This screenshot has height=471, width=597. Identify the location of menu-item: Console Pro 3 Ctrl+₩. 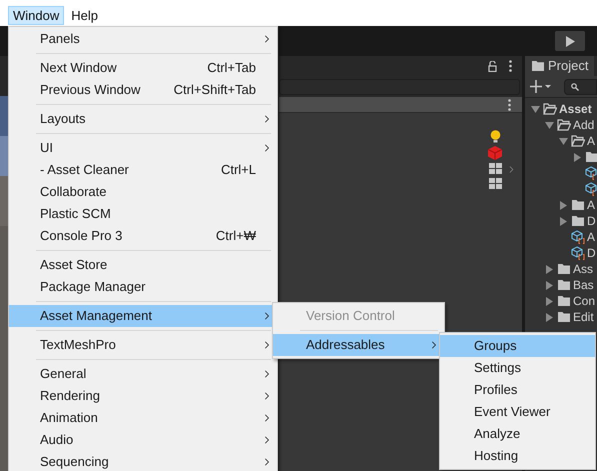
(143, 236).